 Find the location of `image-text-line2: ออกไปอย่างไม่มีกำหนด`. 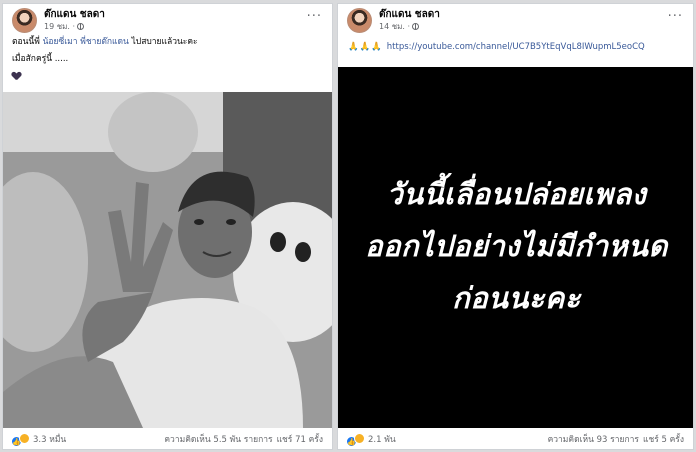

image-text-line2: ออกไปอย่างไม่มีกำหนด is located at coordinates (516, 246).